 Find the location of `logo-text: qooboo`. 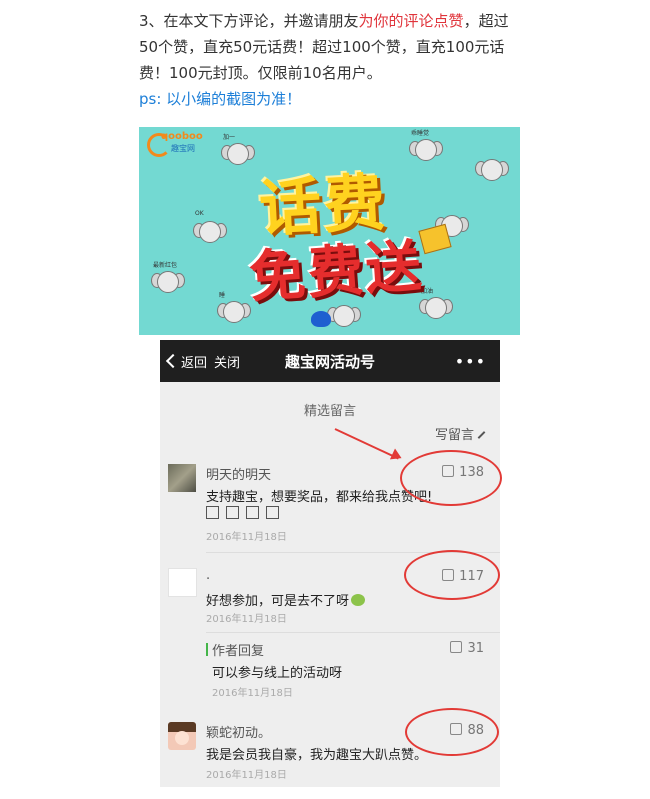

logo-text: qooboo is located at coordinates (182, 136).